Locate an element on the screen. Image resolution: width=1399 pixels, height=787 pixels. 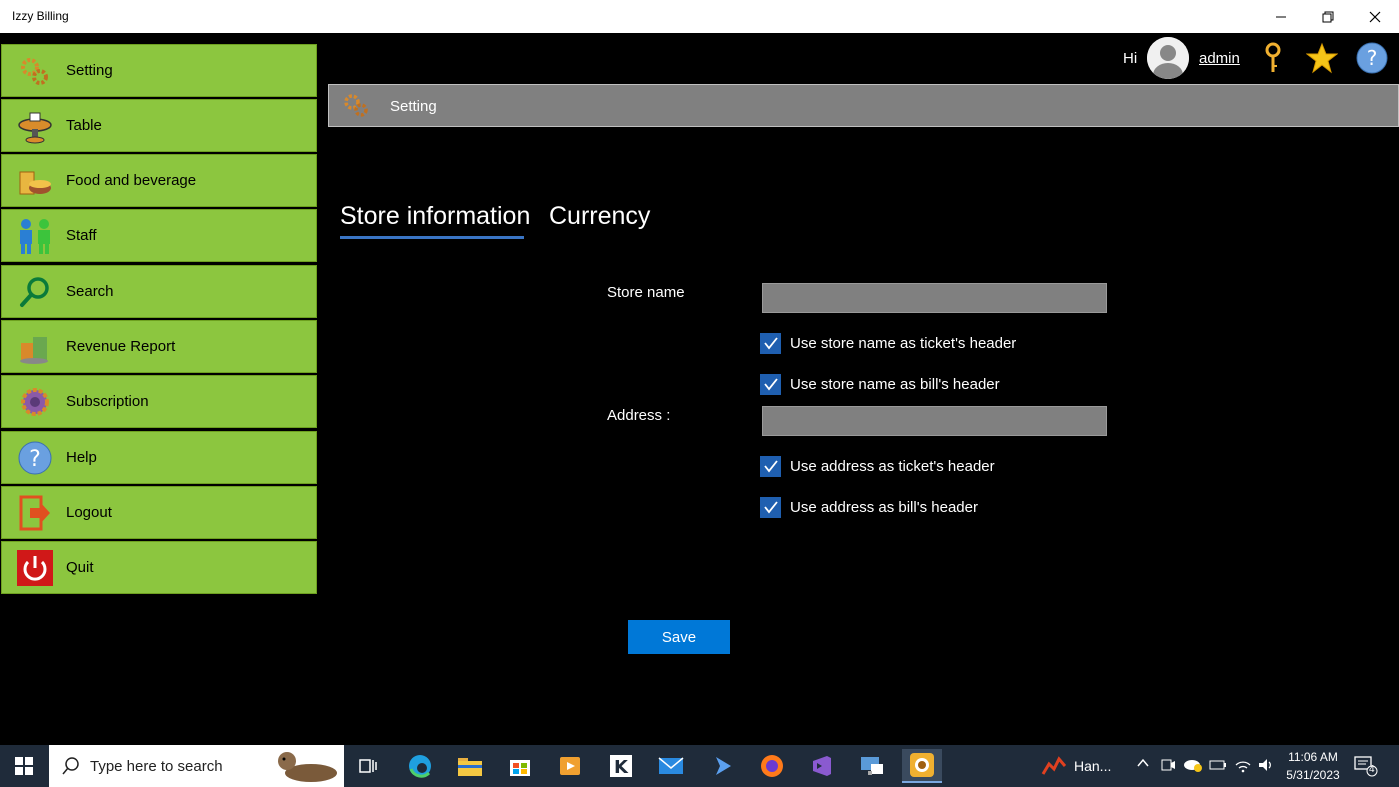
folder-icon is located at coordinates (470, 767).